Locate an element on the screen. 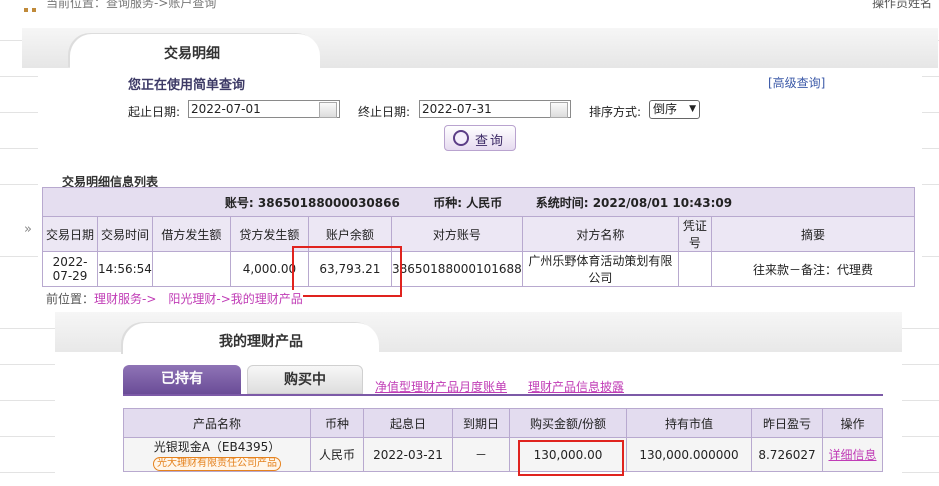 The width and height of the screenshot is (939, 486). column-header: 昨日盈亏 is located at coordinates (787, 423).